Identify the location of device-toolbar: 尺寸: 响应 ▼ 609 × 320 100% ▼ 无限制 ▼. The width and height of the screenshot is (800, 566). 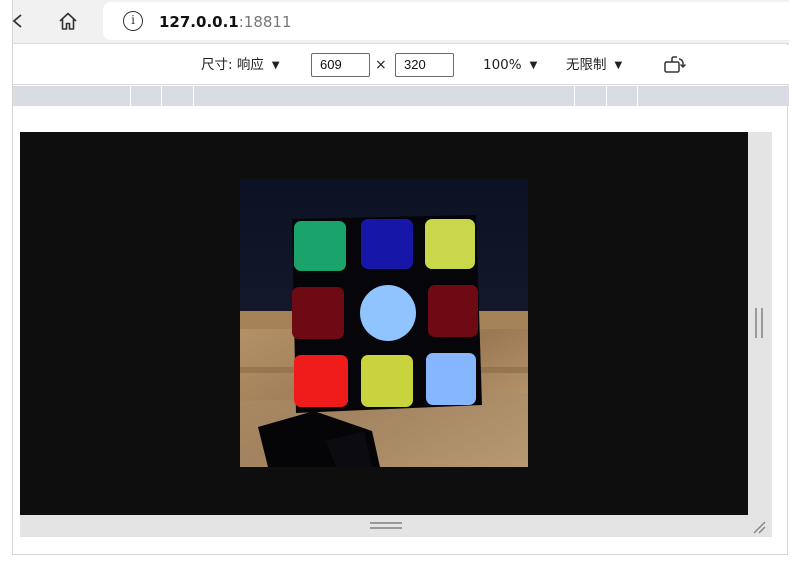
(401, 65).